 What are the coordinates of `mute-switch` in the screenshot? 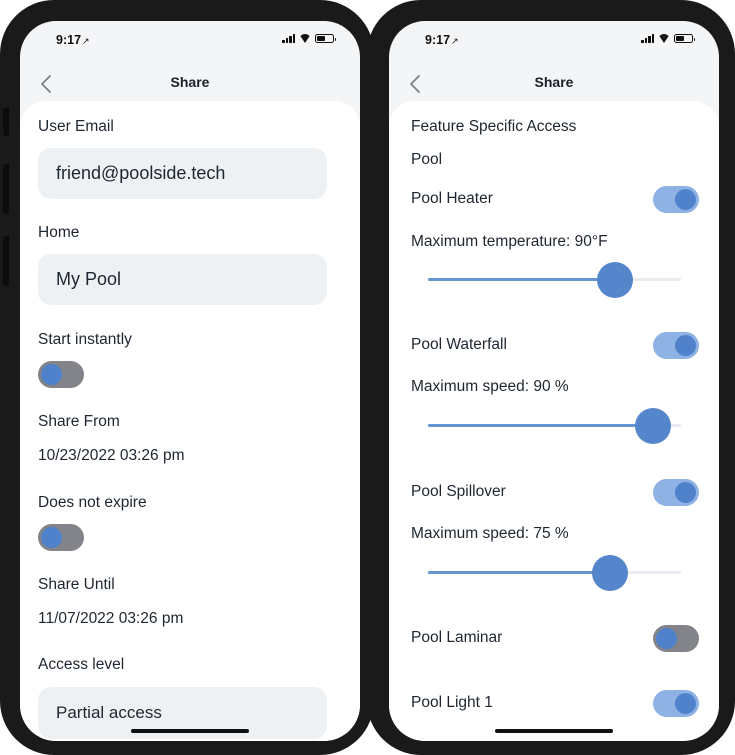 It's located at (6, 122).